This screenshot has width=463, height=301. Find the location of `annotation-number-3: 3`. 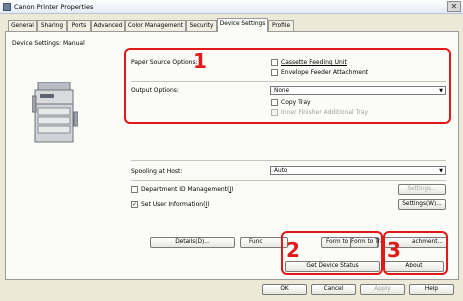

annotation-number-3: 3 is located at coordinates (394, 250).